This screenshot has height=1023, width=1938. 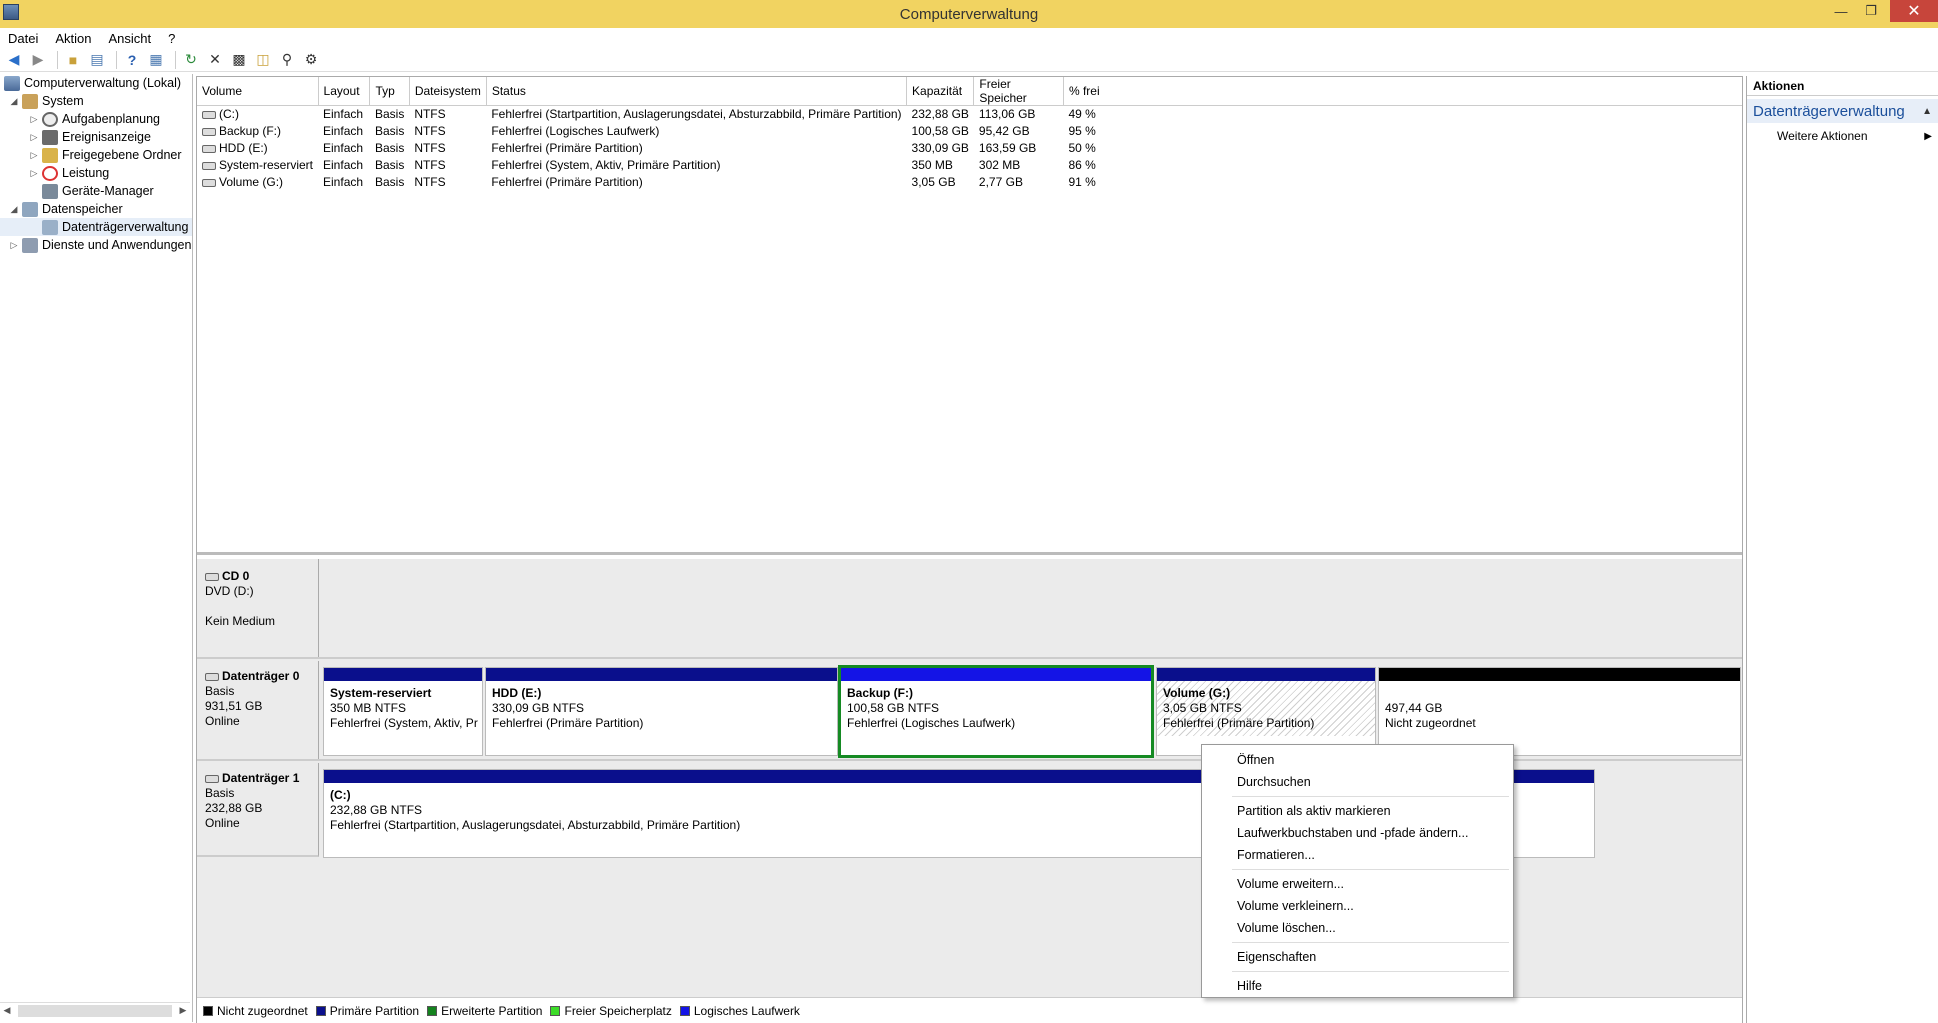 I want to click on menu-item-hilfe: Hilfe, so click(x=1357, y=986).